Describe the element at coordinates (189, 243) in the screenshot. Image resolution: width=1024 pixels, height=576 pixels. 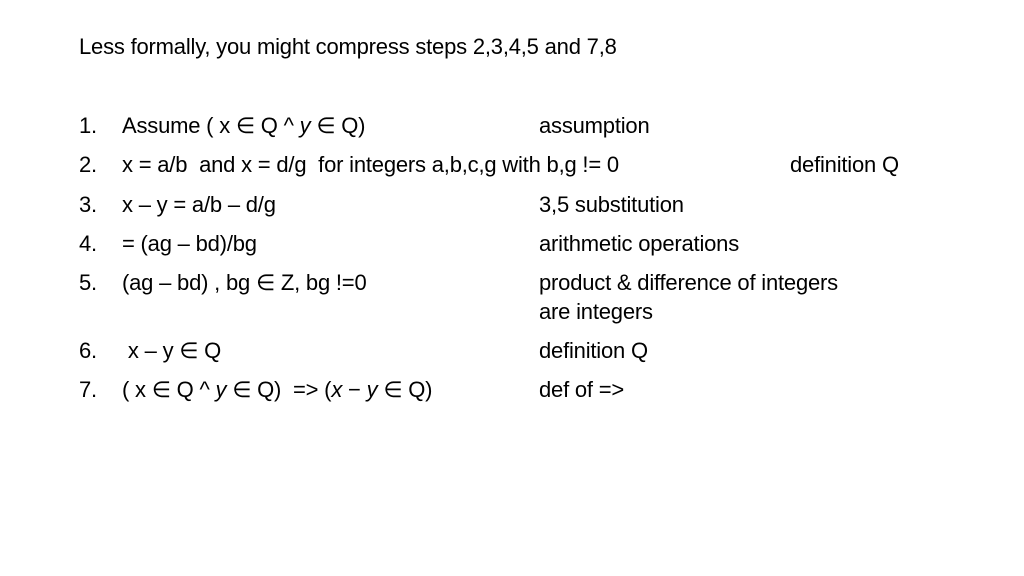
I see `step-statement: = (ag – bd)/bg` at that location.